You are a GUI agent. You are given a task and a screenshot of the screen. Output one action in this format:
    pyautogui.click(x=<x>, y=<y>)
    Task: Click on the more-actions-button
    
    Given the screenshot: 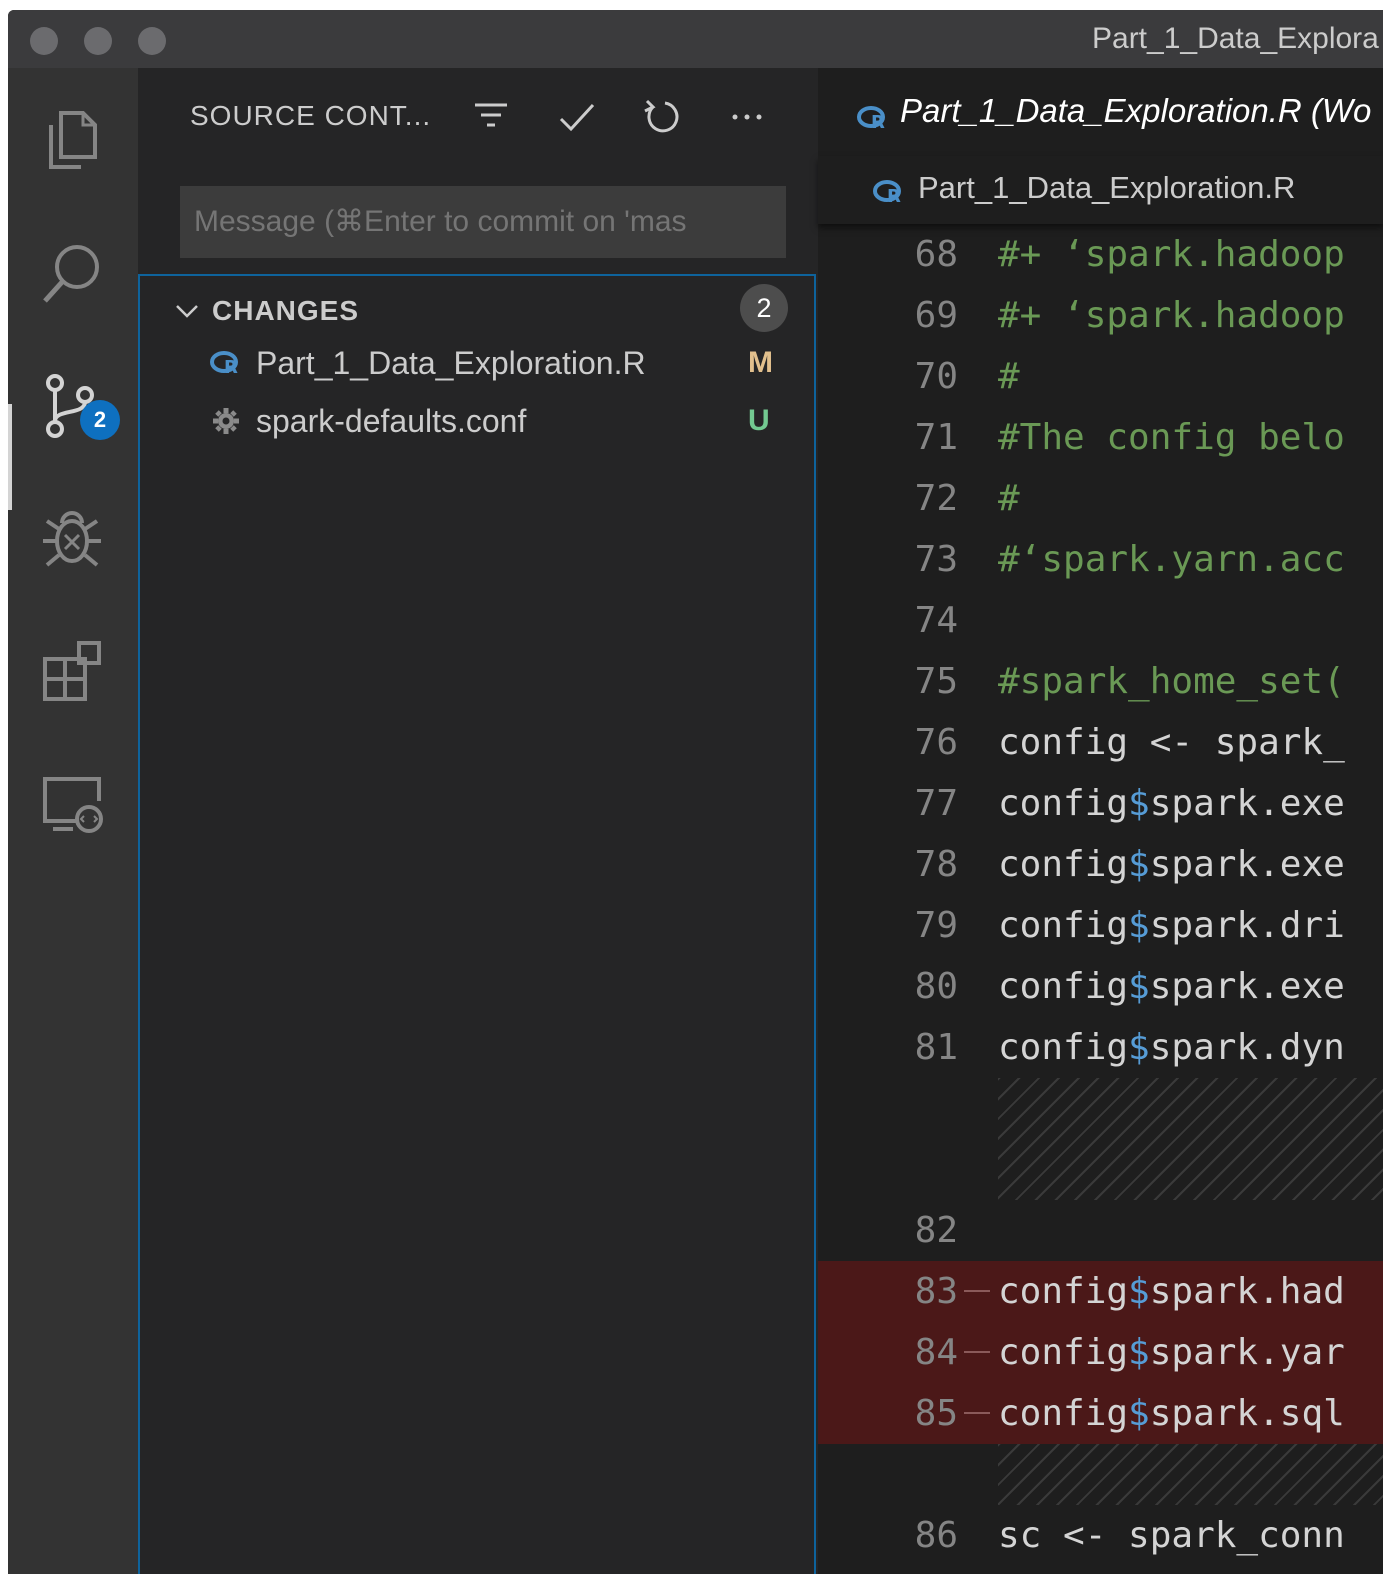 What is the action you would take?
    pyautogui.click(x=747, y=117)
    